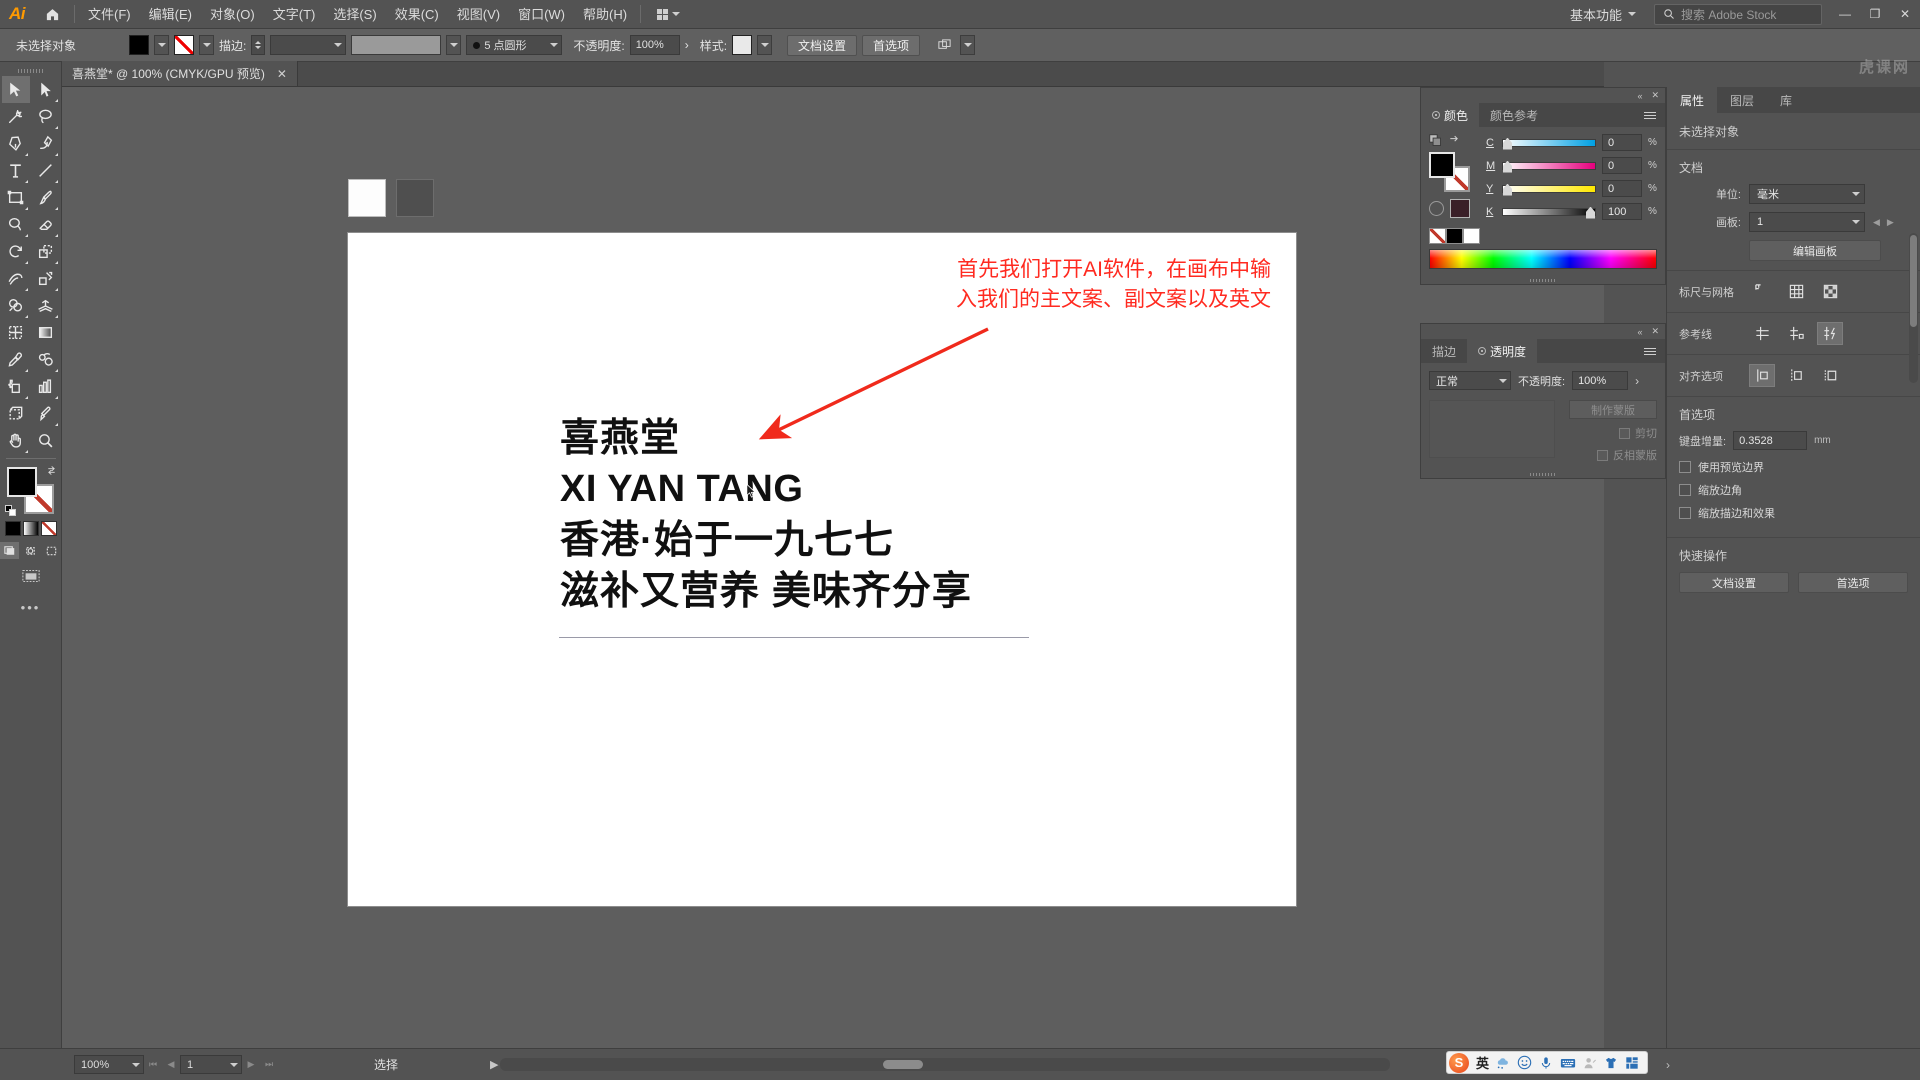 The height and width of the screenshot is (1080, 1920). I want to click on tab-properties: 属性, so click(1692, 100).